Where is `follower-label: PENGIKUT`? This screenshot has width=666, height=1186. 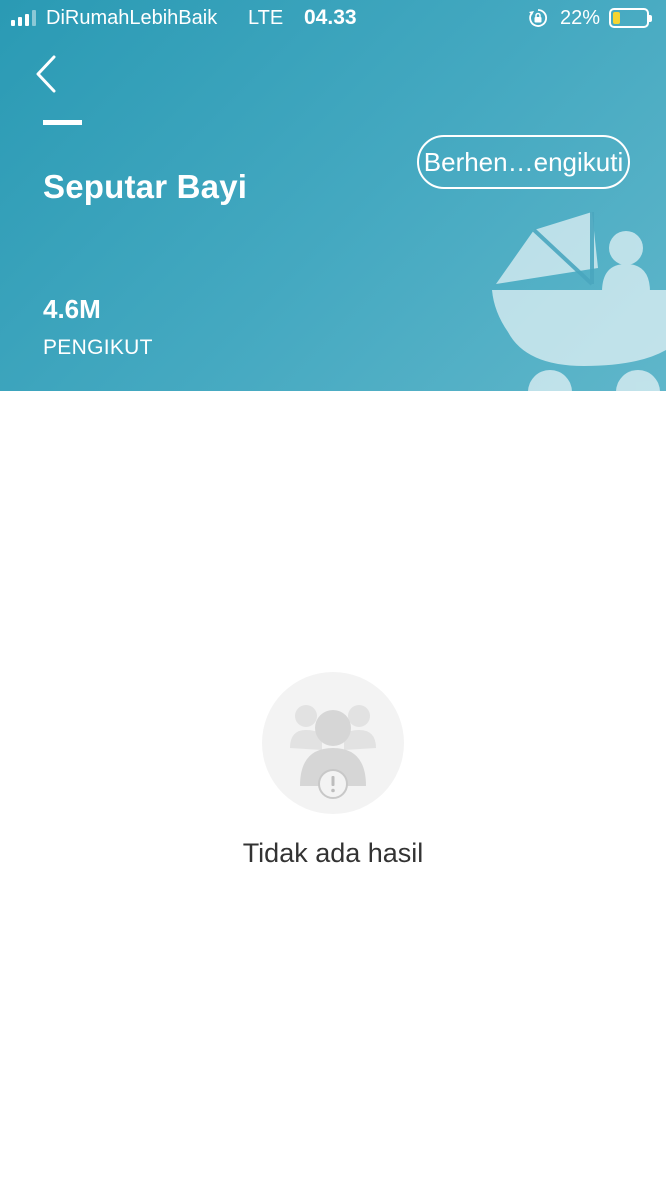
follower-label: PENGIKUT is located at coordinates (98, 347).